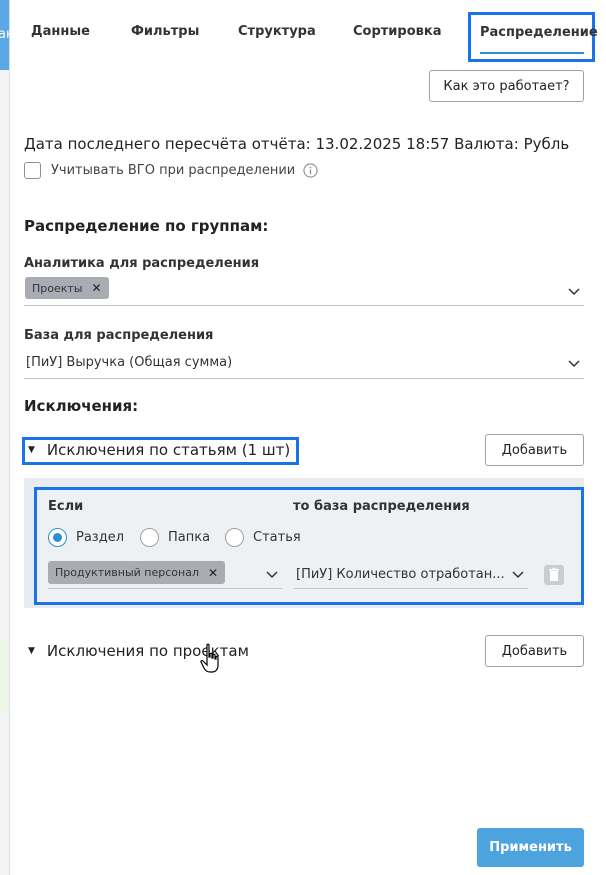 The image size is (606, 875). Describe the element at coordinates (165, 31) in the screenshot. I see `tab-filters: Фильтры` at that location.